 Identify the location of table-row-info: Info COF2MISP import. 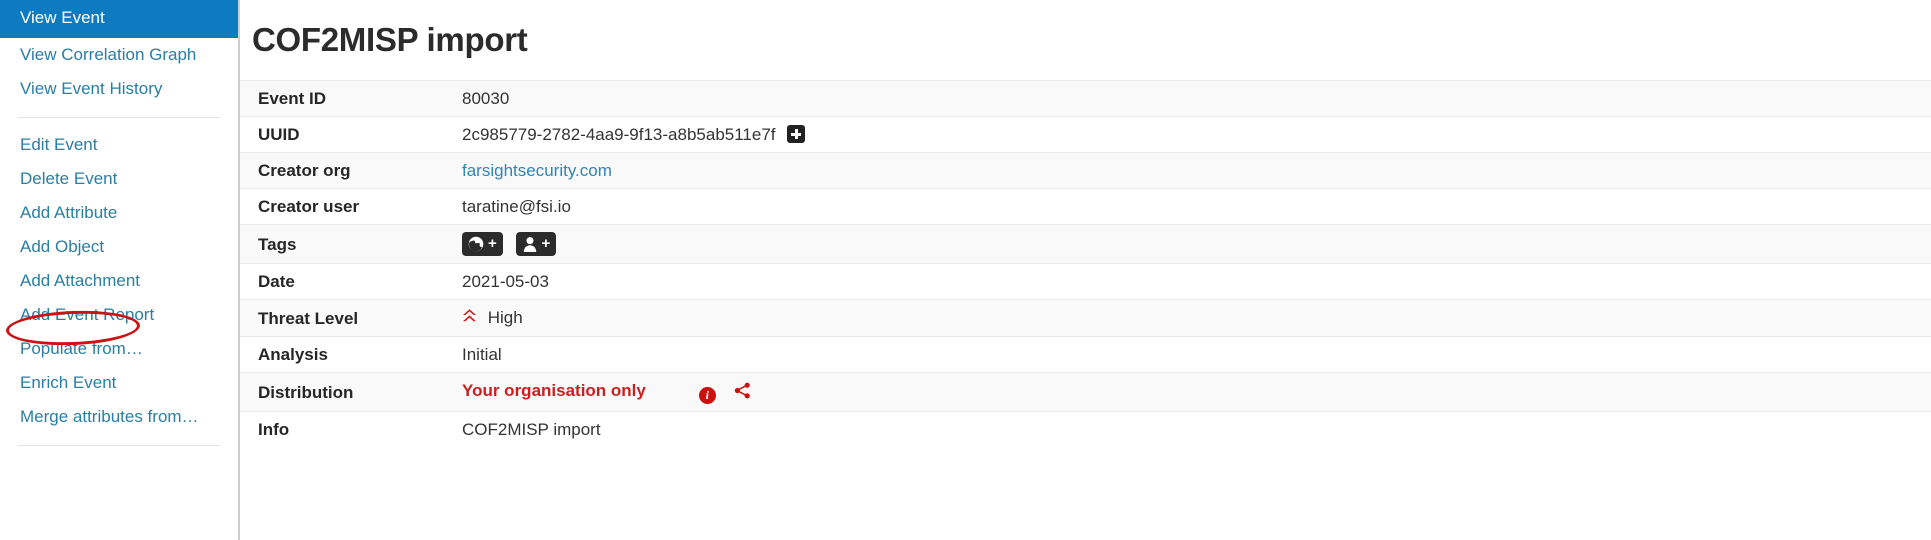
(1085, 429).